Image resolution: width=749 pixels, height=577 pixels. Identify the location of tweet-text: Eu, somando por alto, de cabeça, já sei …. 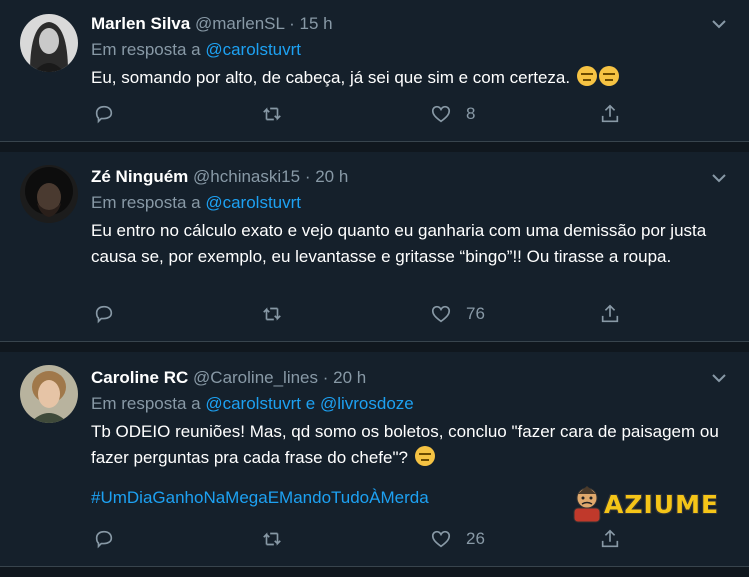
(331, 77).